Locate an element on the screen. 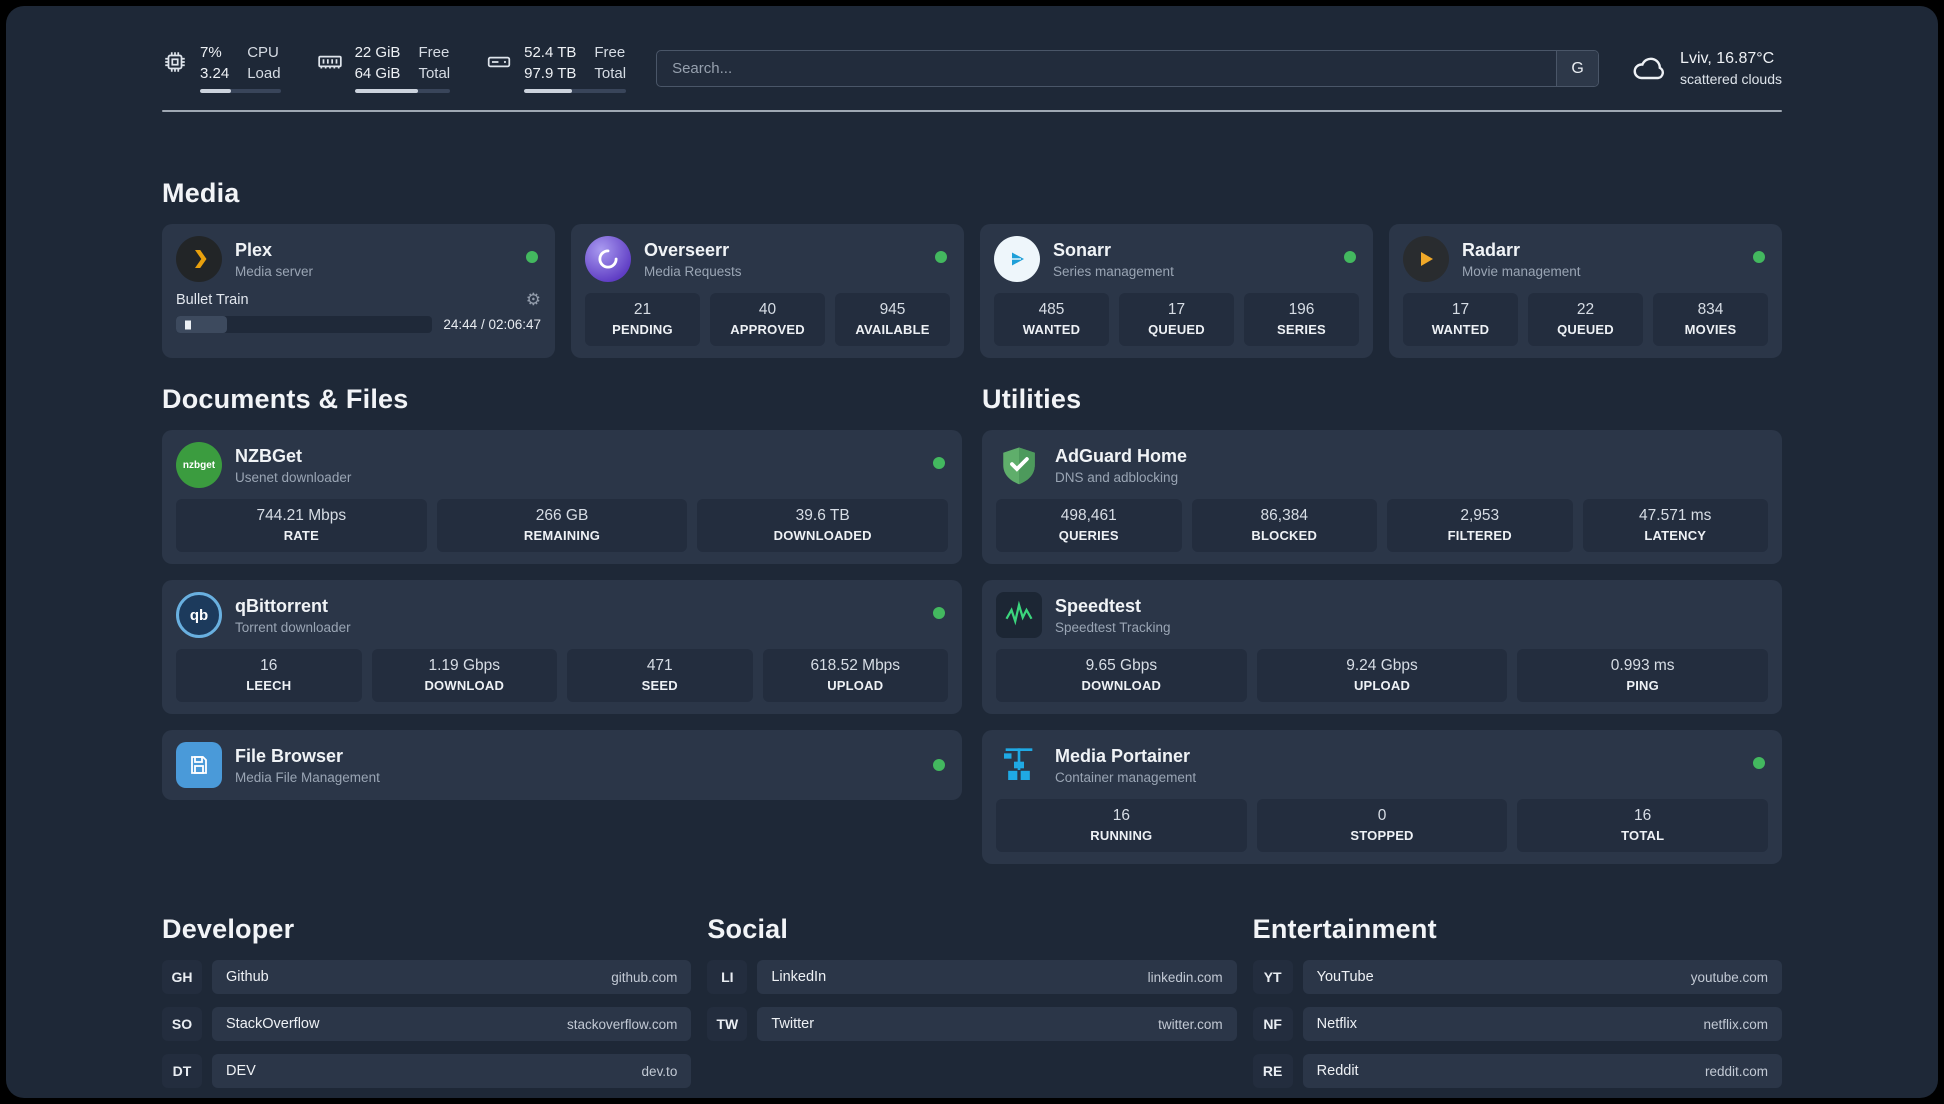 The width and height of the screenshot is (1944, 1104). app-subtitle: Movie management is located at coordinates (1521, 271).